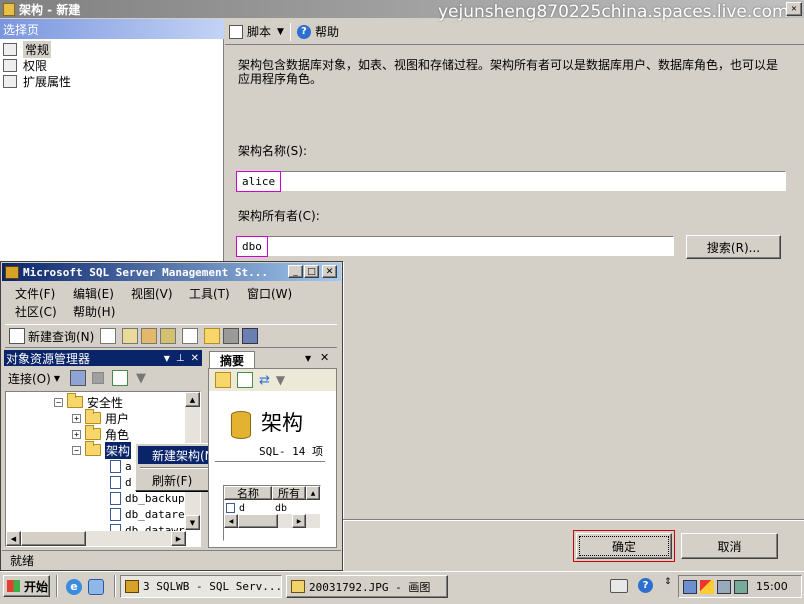 This screenshot has height=604, width=804. What do you see at coordinates (27, 49) in the screenshot?
I see `page-item-general: 常规` at bounding box center [27, 49].